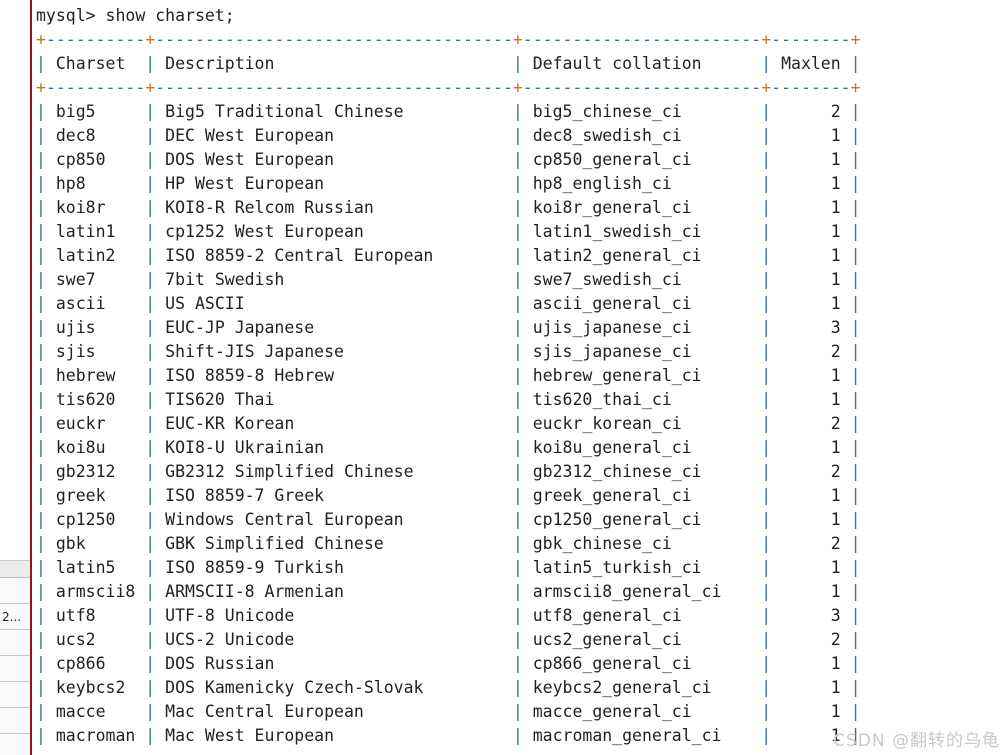 The width and height of the screenshot is (1008, 755). What do you see at coordinates (15, 280) in the screenshot?
I see `left-panel-blank-area` at bounding box center [15, 280].